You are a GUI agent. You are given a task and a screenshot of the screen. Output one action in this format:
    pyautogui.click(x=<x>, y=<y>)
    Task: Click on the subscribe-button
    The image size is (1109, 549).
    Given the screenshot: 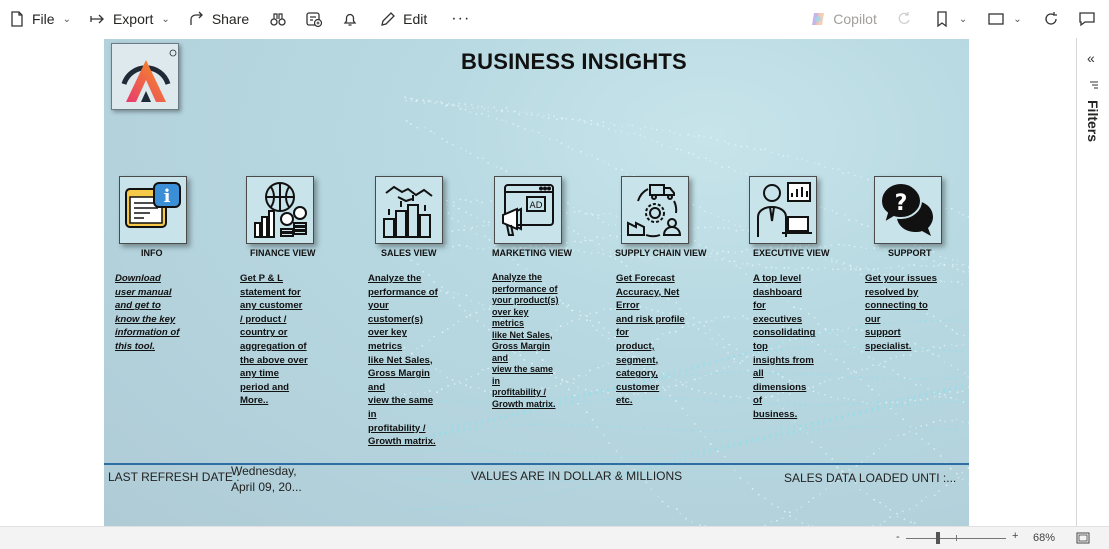 What is the action you would take?
    pyautogui.click(x=314, y=19)
    